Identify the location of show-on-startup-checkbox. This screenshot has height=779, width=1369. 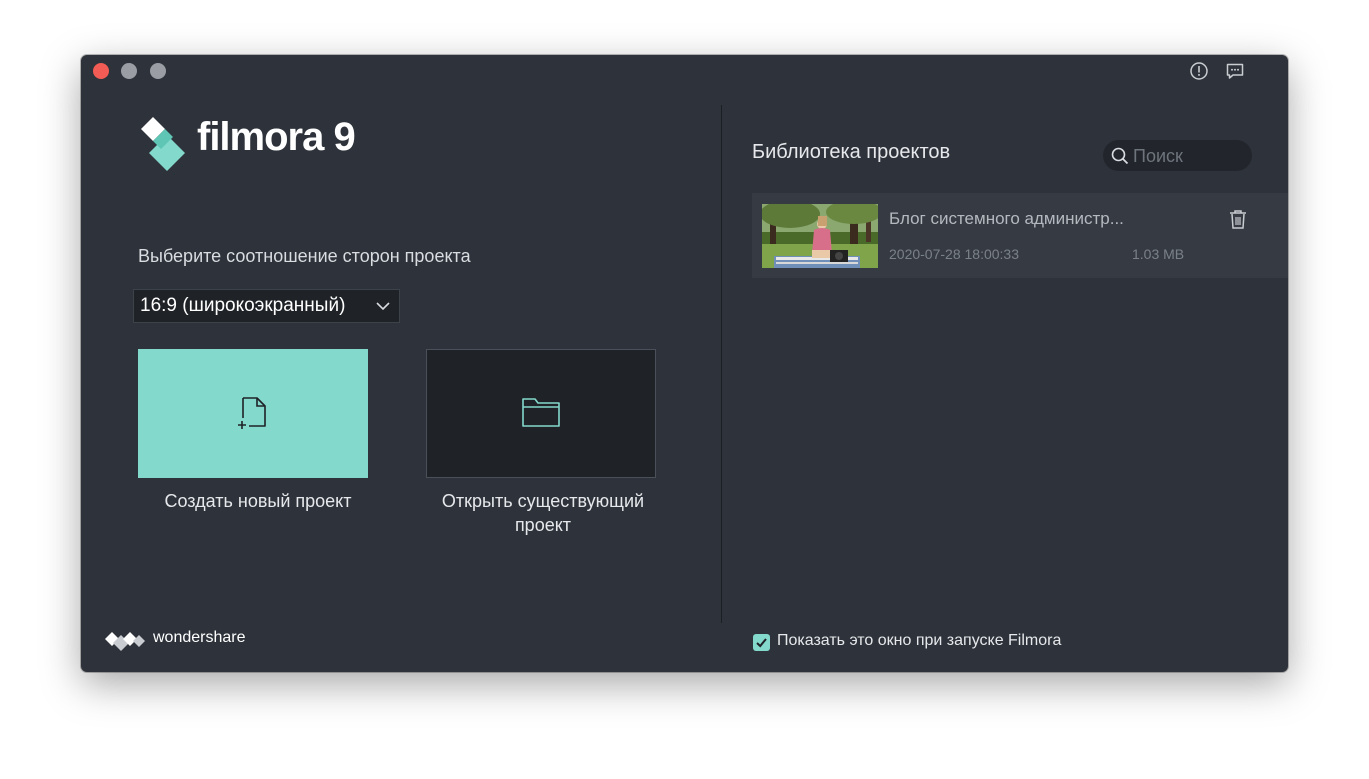
(761, 642).